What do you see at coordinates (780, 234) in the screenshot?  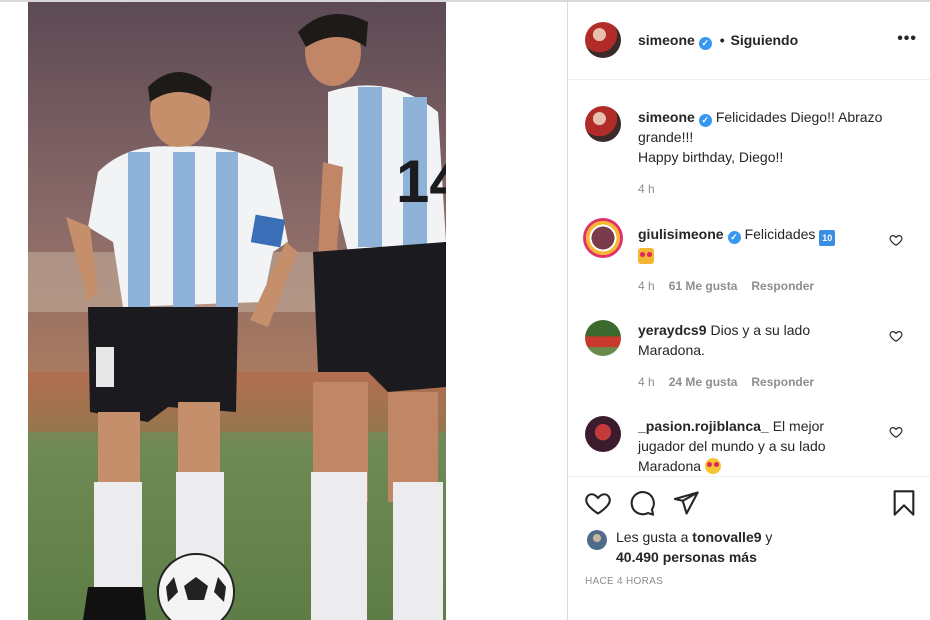 I see `comment-body: Felicidades` at bounding box center [780, 234].